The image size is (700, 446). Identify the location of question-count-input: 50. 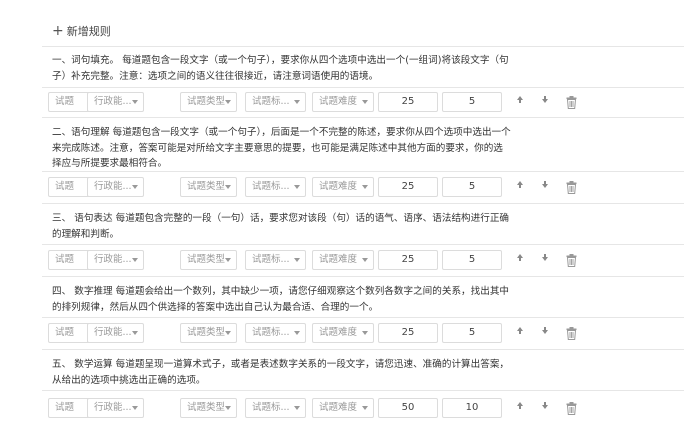
(408, 408).